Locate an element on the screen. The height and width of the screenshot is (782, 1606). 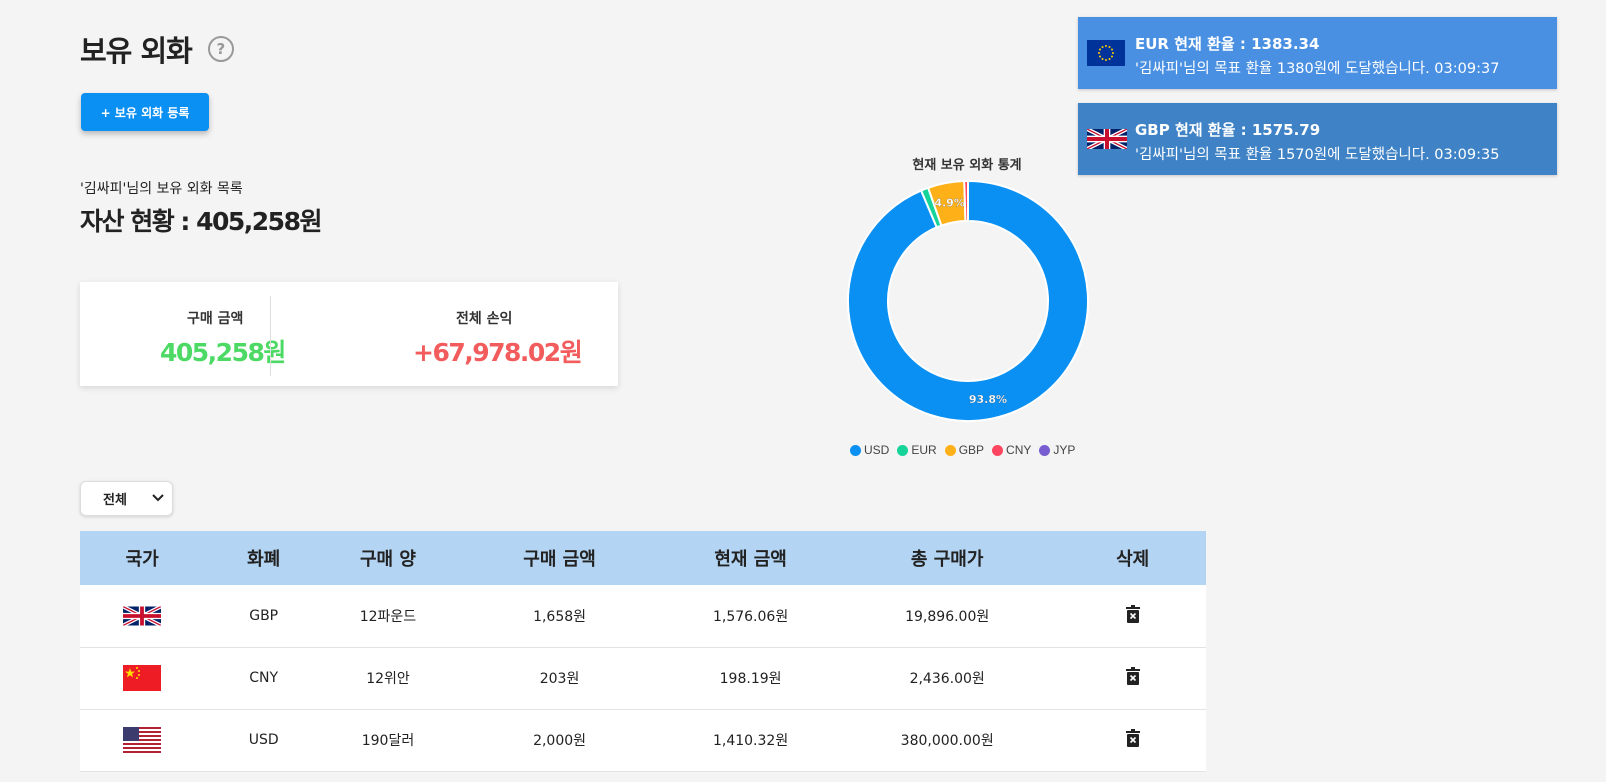
col-purchase: 구매 금액 is located at coordinates (559, 559).